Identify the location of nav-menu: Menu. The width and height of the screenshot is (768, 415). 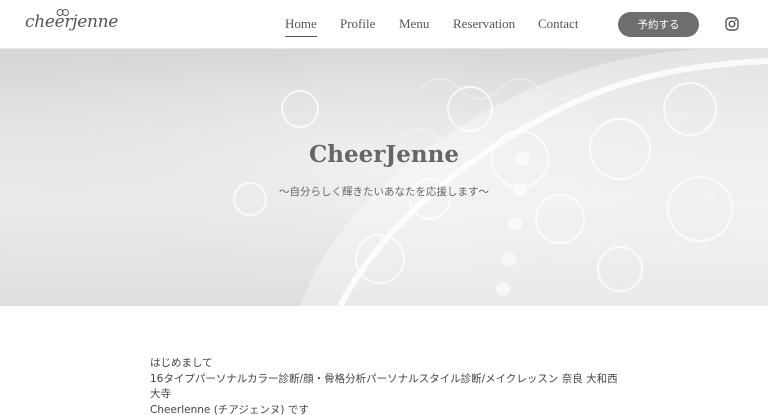
(414, 24).